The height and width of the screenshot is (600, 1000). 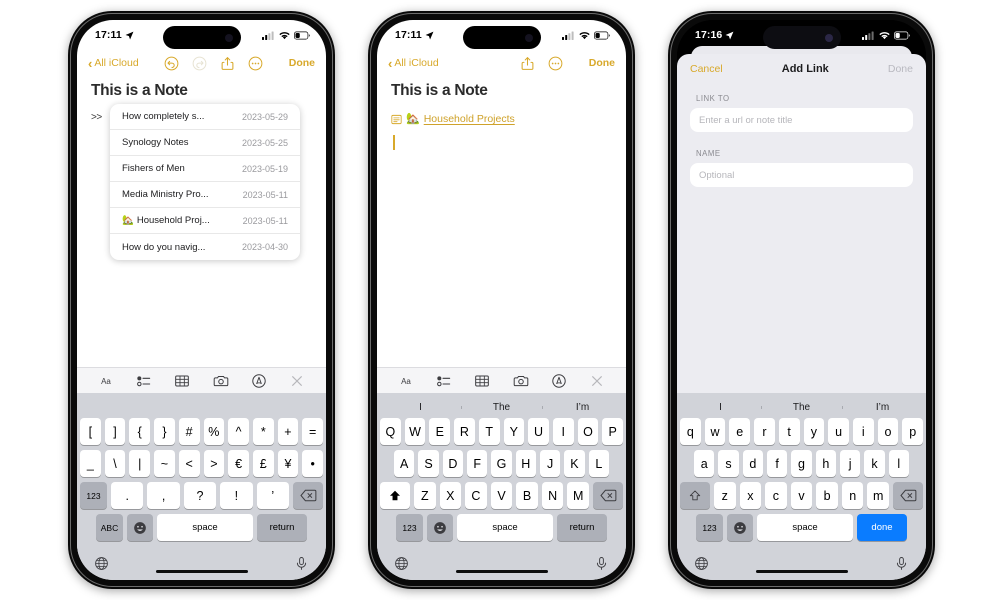 What do you see at coordinates (501, 221) in the screenshot?
I see `note-body: This is a Note 🏡 Household Projects` at bounding box center [501, 221].